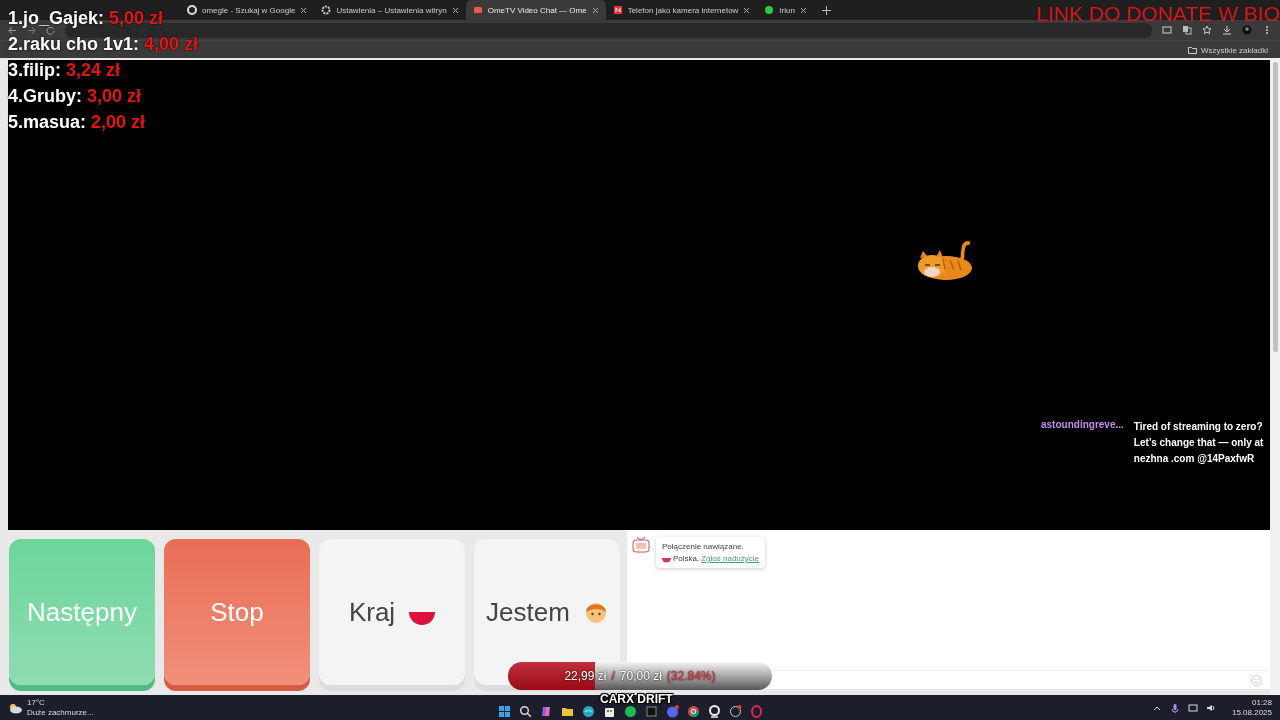  I want to click on leaderboard-entry: 3.filip: 3,24 zł, so click(64, 70).